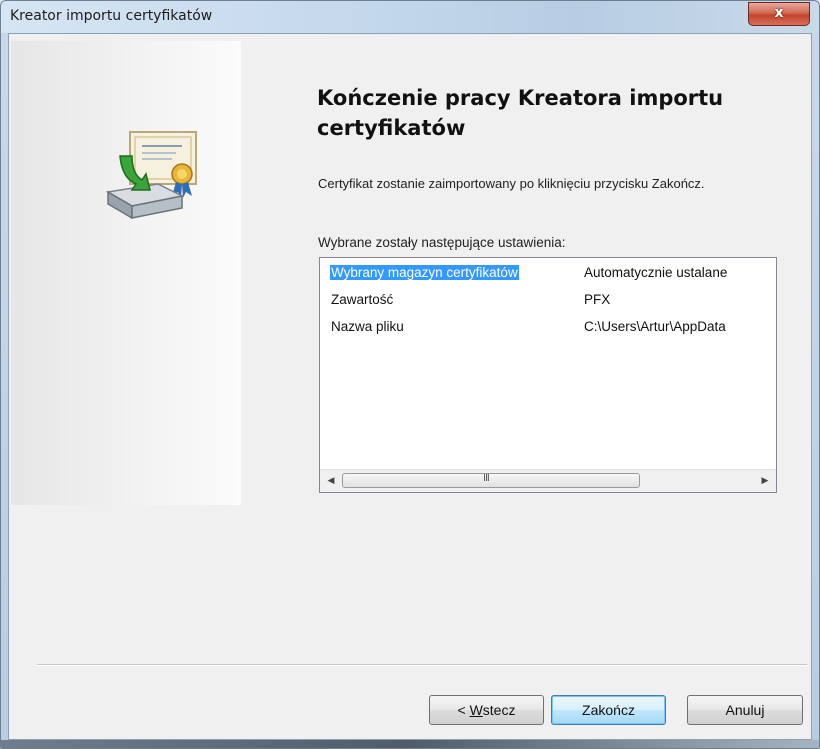  I want to click on list-item: Nazwa pliku C:\Users\Artur\AppData, so click(548, 328).